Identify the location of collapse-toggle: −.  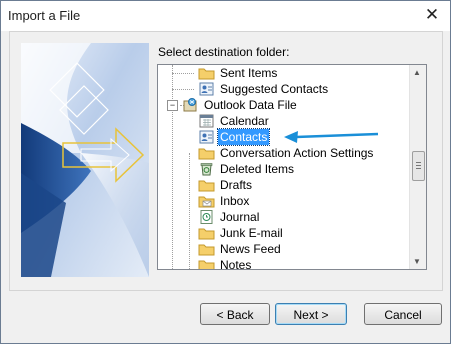
(172, 105).